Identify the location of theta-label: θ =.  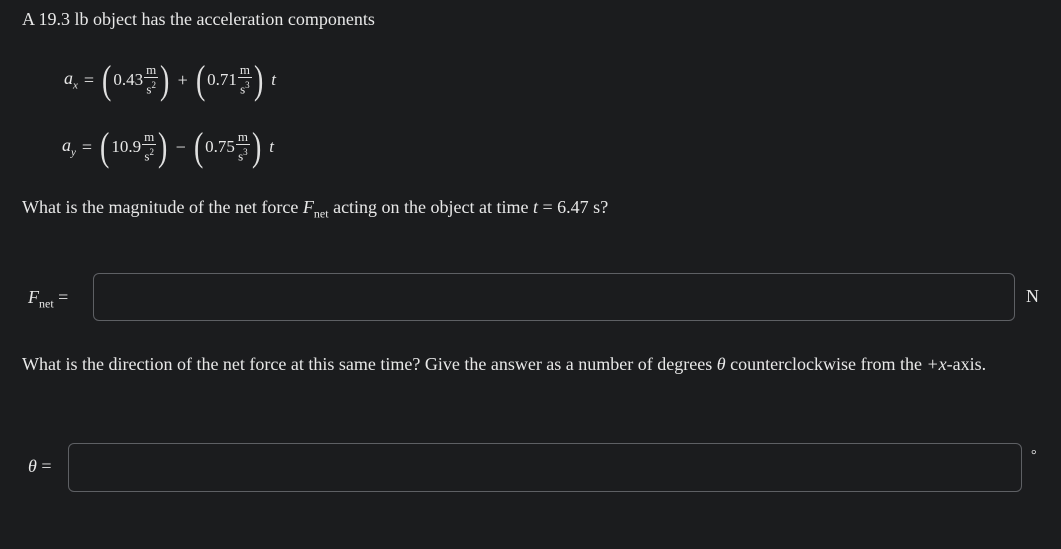
(40, 466).